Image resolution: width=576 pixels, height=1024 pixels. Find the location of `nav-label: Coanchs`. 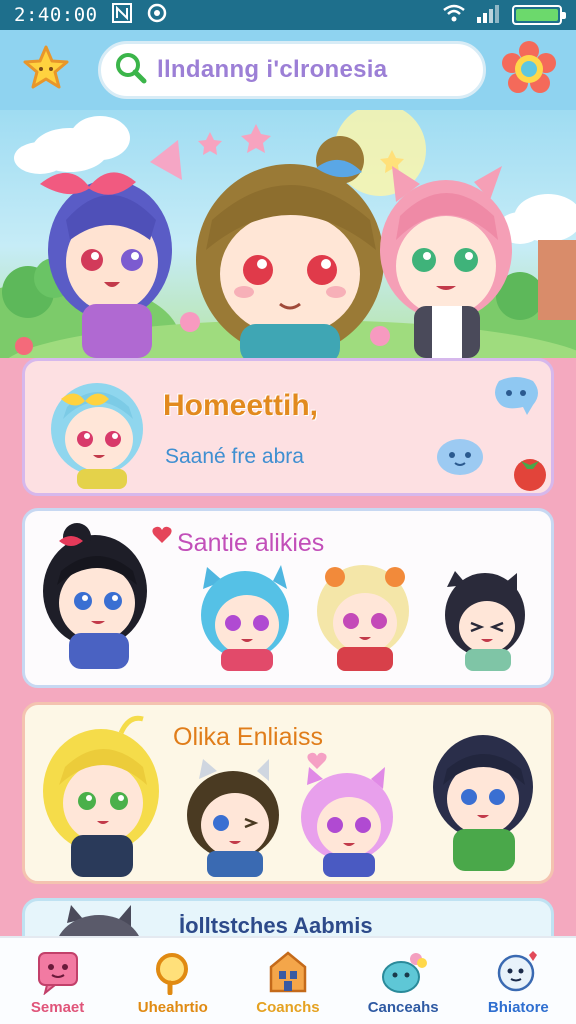

nav-label: Coanchs is located at coordinates (288, 1007).